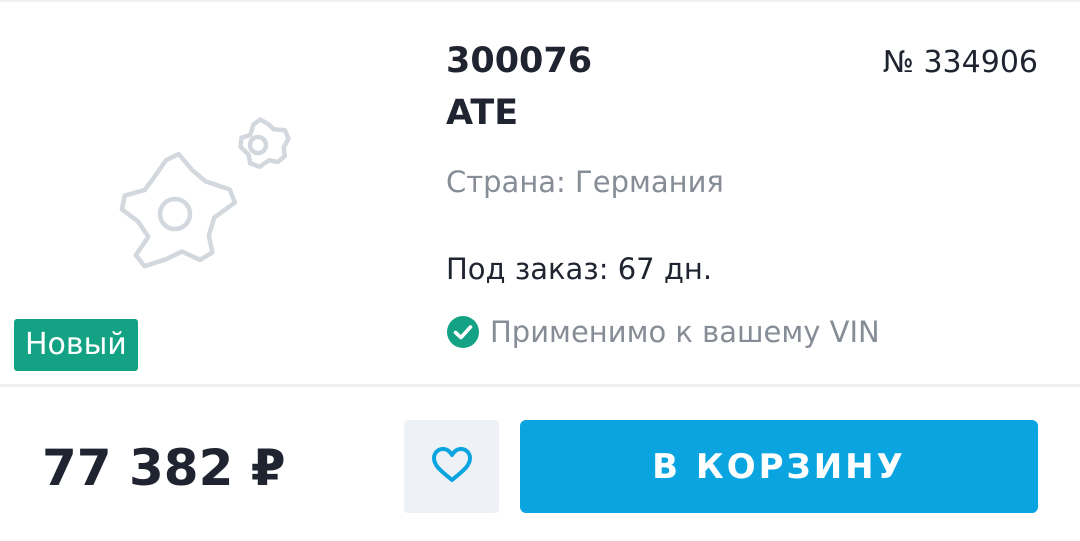  I want to click on top-divider, so click(540, 1).